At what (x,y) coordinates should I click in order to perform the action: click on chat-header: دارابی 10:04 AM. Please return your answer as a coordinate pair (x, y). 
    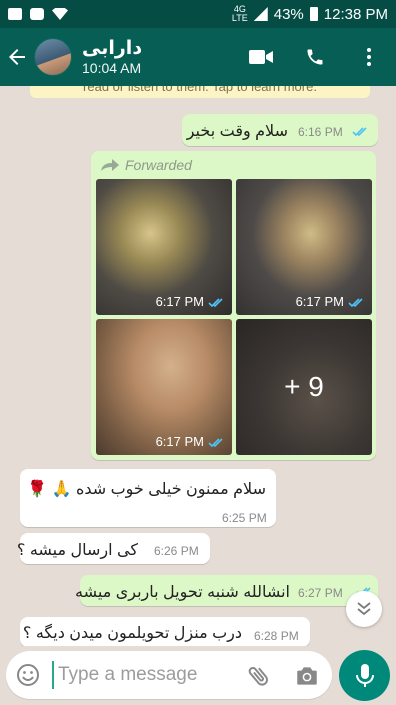
    Looking at the image, I should click on (198, 57).